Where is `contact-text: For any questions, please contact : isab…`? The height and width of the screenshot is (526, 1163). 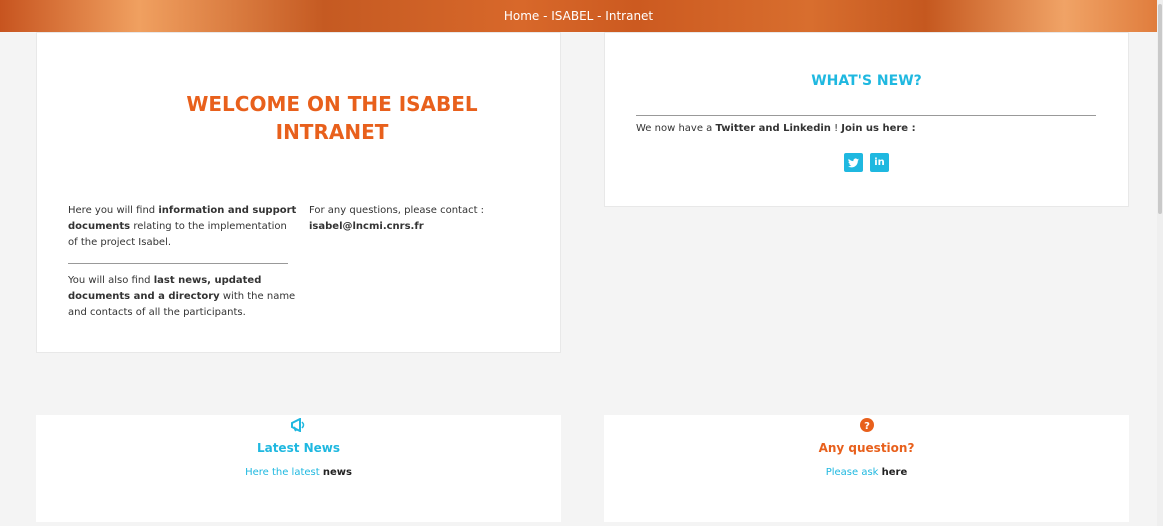 contact-text: For any questions, please contact : isab… is located at coordinates (397, 218).